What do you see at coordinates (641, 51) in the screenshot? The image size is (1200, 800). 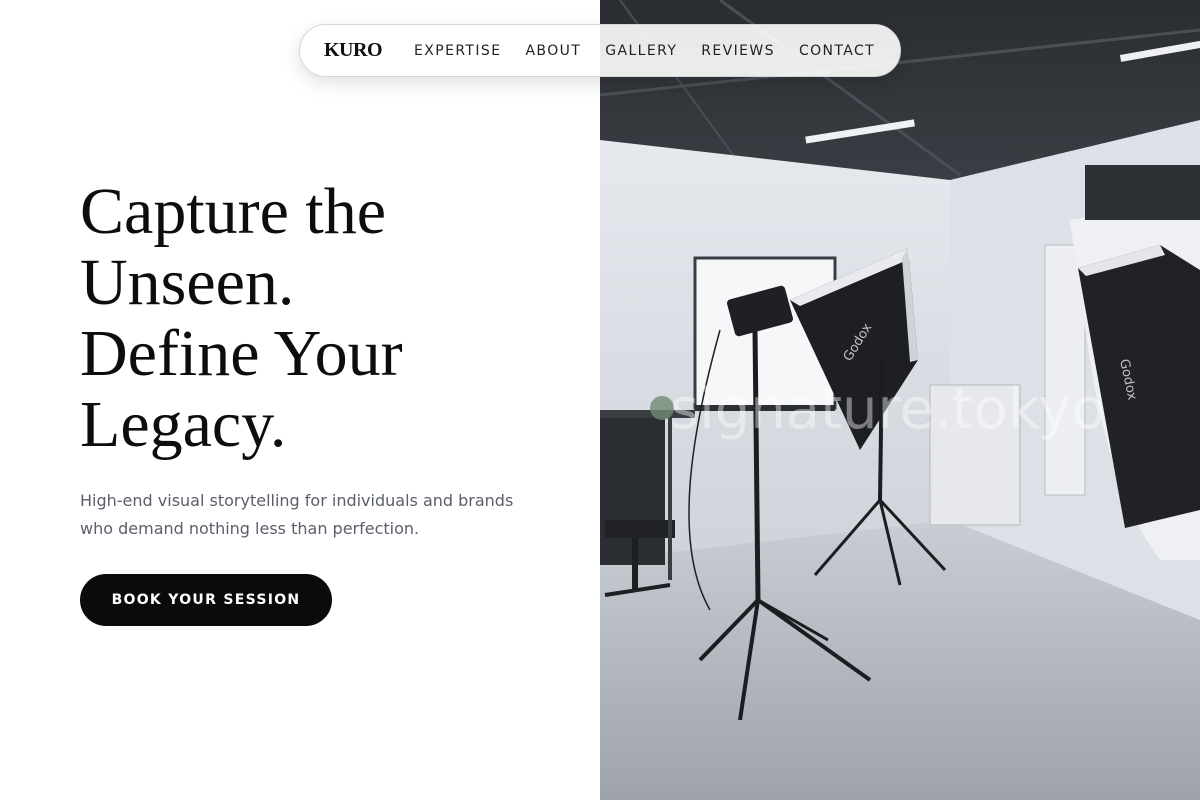 I see `nav-link-gallery: GALLERY` at bounding box center [641, 51].